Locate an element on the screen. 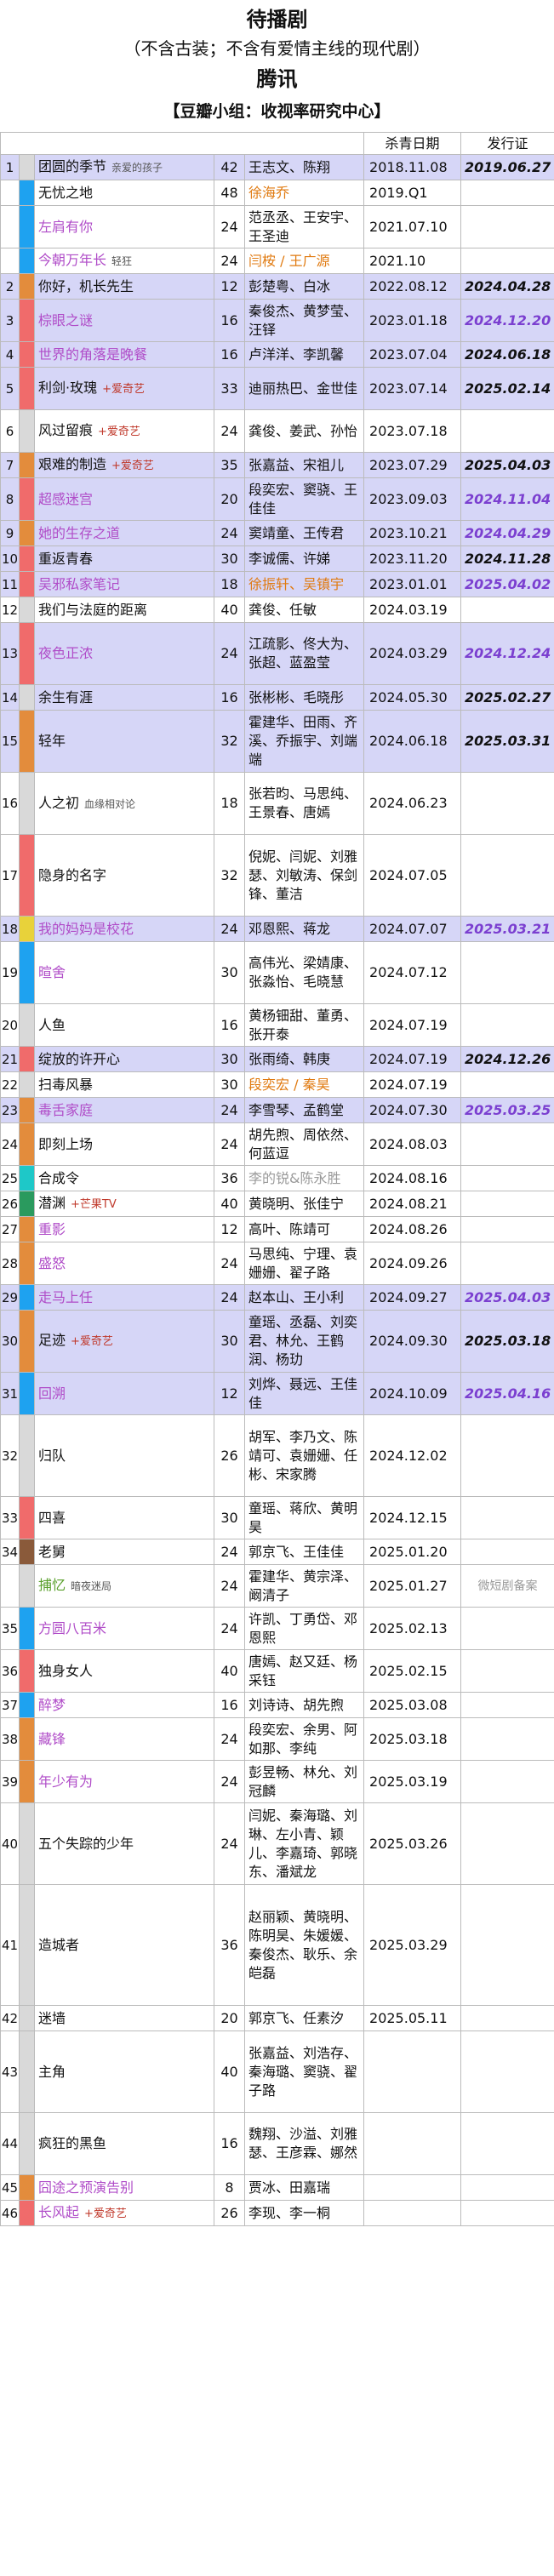  drama-title: 四喜 is located at coordinates (52, 1517).